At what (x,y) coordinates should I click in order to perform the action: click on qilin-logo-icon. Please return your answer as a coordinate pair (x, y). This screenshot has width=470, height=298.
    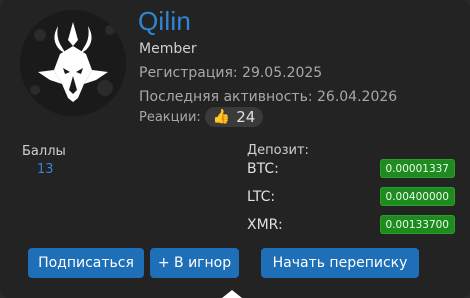
    Looking at the image, I should click on (73, 63).